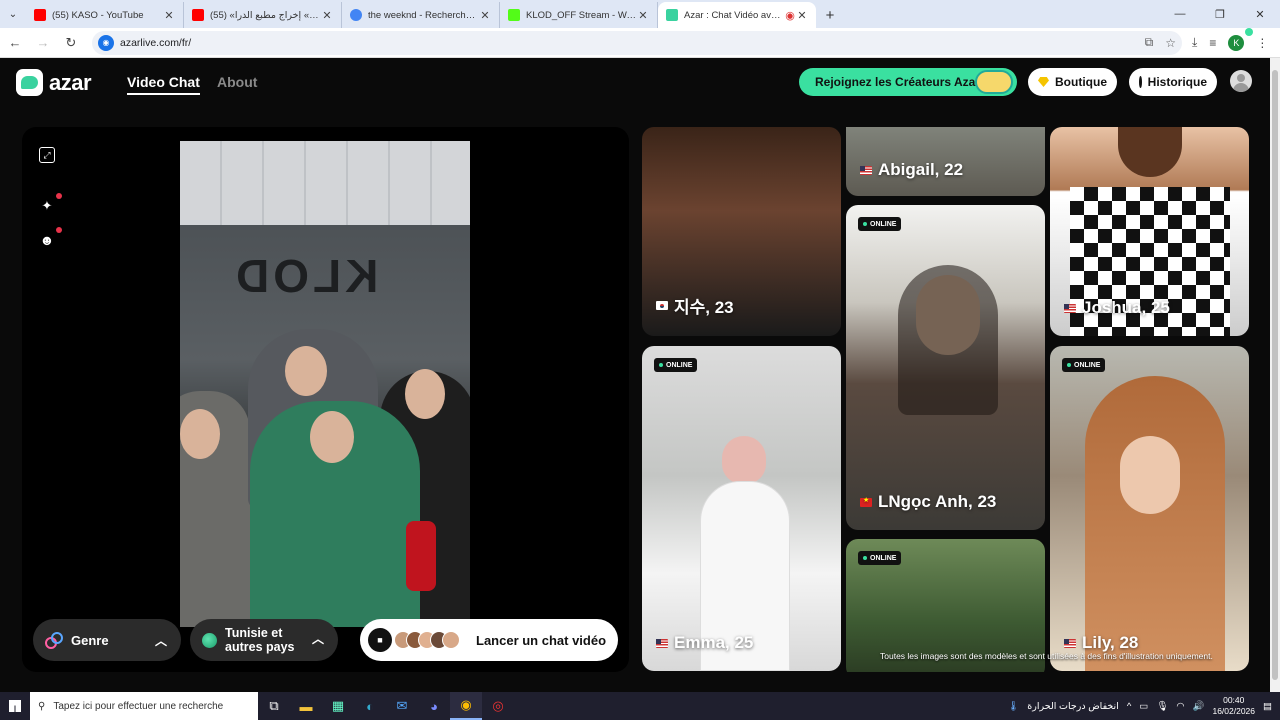  What do you see at coordinates (1143, 706) in the screenshot?
I see `network-icon: ▭` at bounding box center [1143, 706].